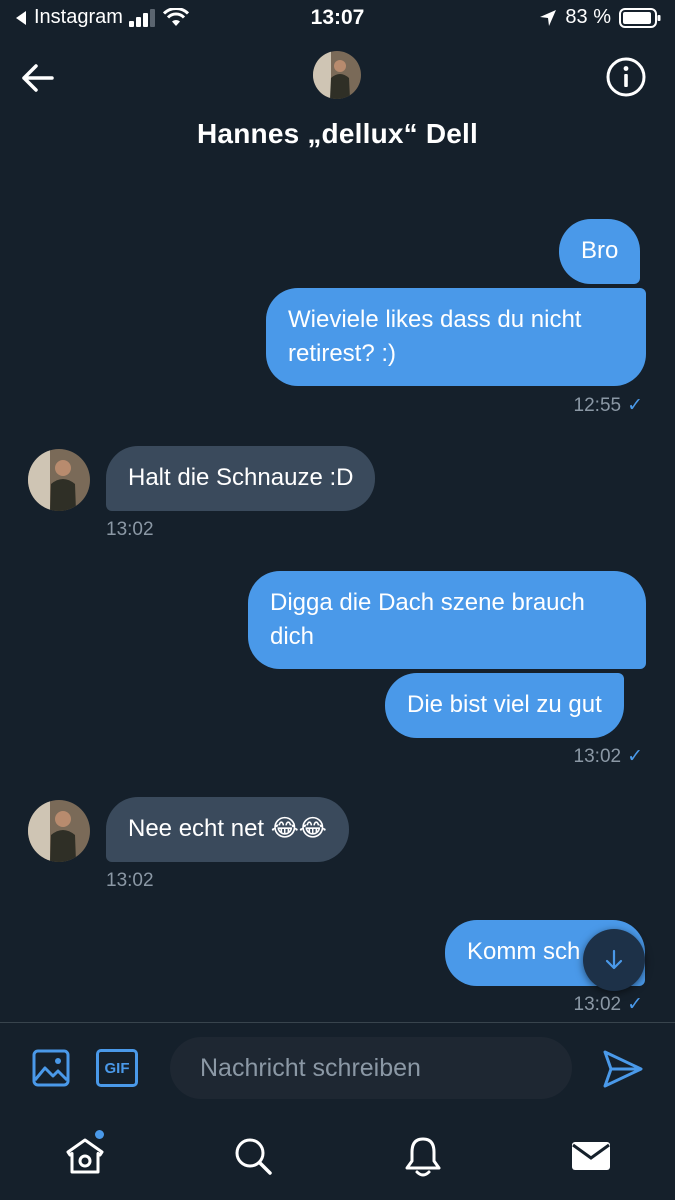 This screenshot has height=1200, width=675. Describe the element at coordinates (337, 19) in the screenshot. I see `status-bar: Instagram 13:07 83 %` at that location.